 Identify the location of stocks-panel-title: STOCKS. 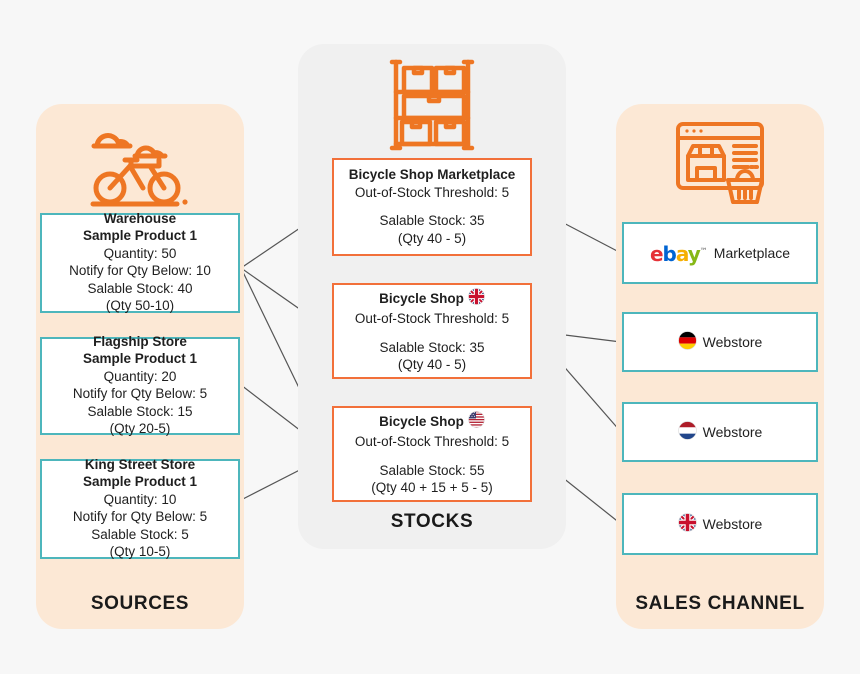
(432, 521).